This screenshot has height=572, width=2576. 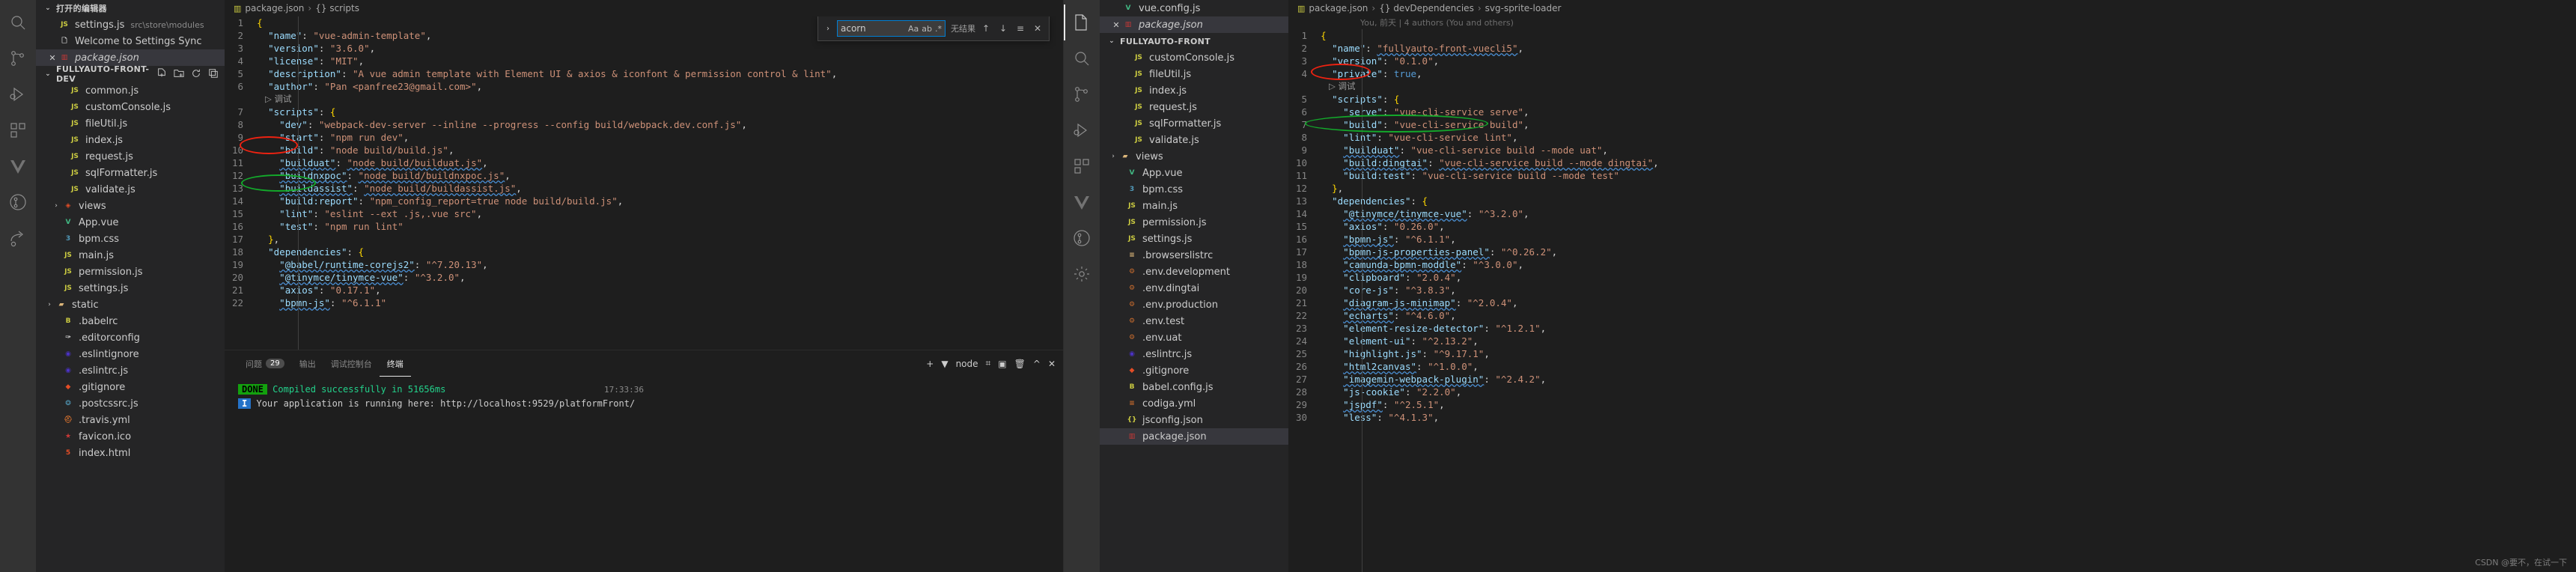 What do you see at coordinates (1948, 341) in the screenshot?
I see `code-line: "element-ui": "^2.13.2",` at bounding box center [1948, 341].